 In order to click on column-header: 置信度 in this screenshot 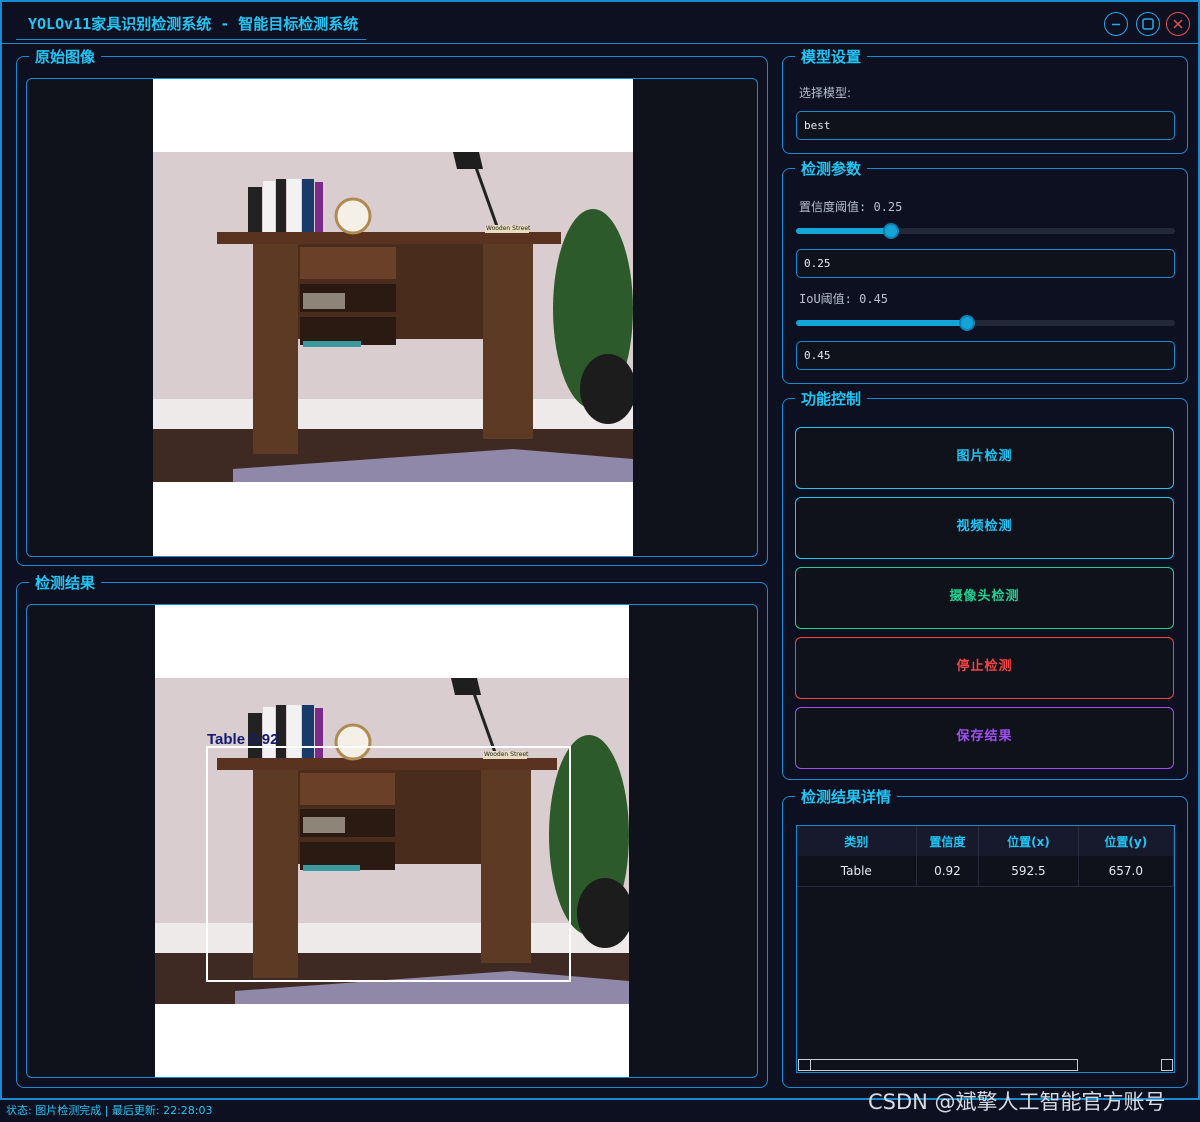, I will do `click(948, 841)`.